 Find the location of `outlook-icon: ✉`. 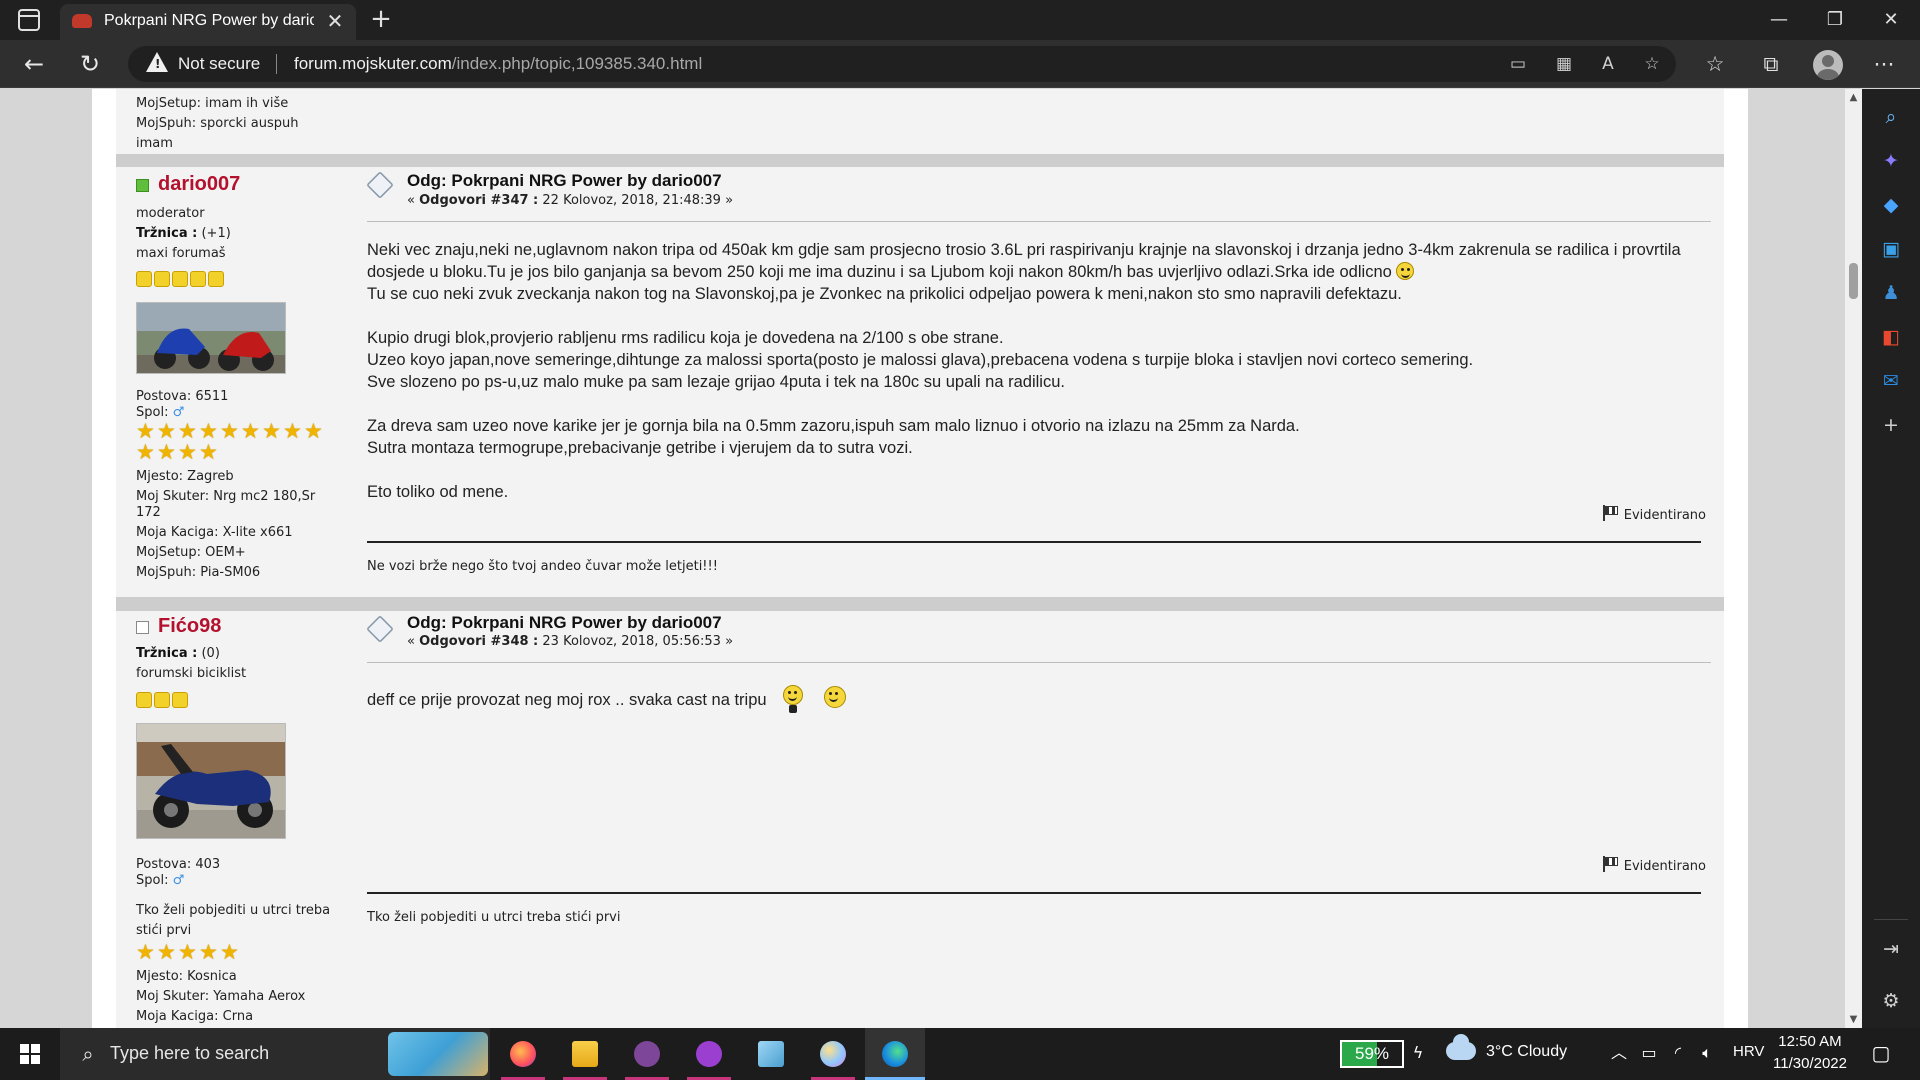

outlook-icon: ✉ is located at coordinates (1891, 381).